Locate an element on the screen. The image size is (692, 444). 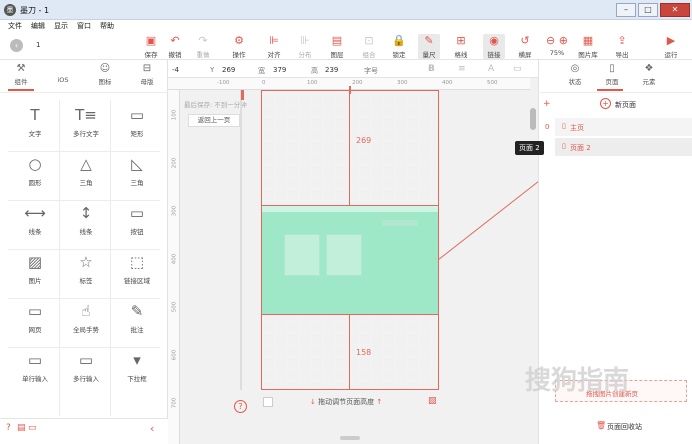
menu-view: 显示 is located at coordinates (61, 26).